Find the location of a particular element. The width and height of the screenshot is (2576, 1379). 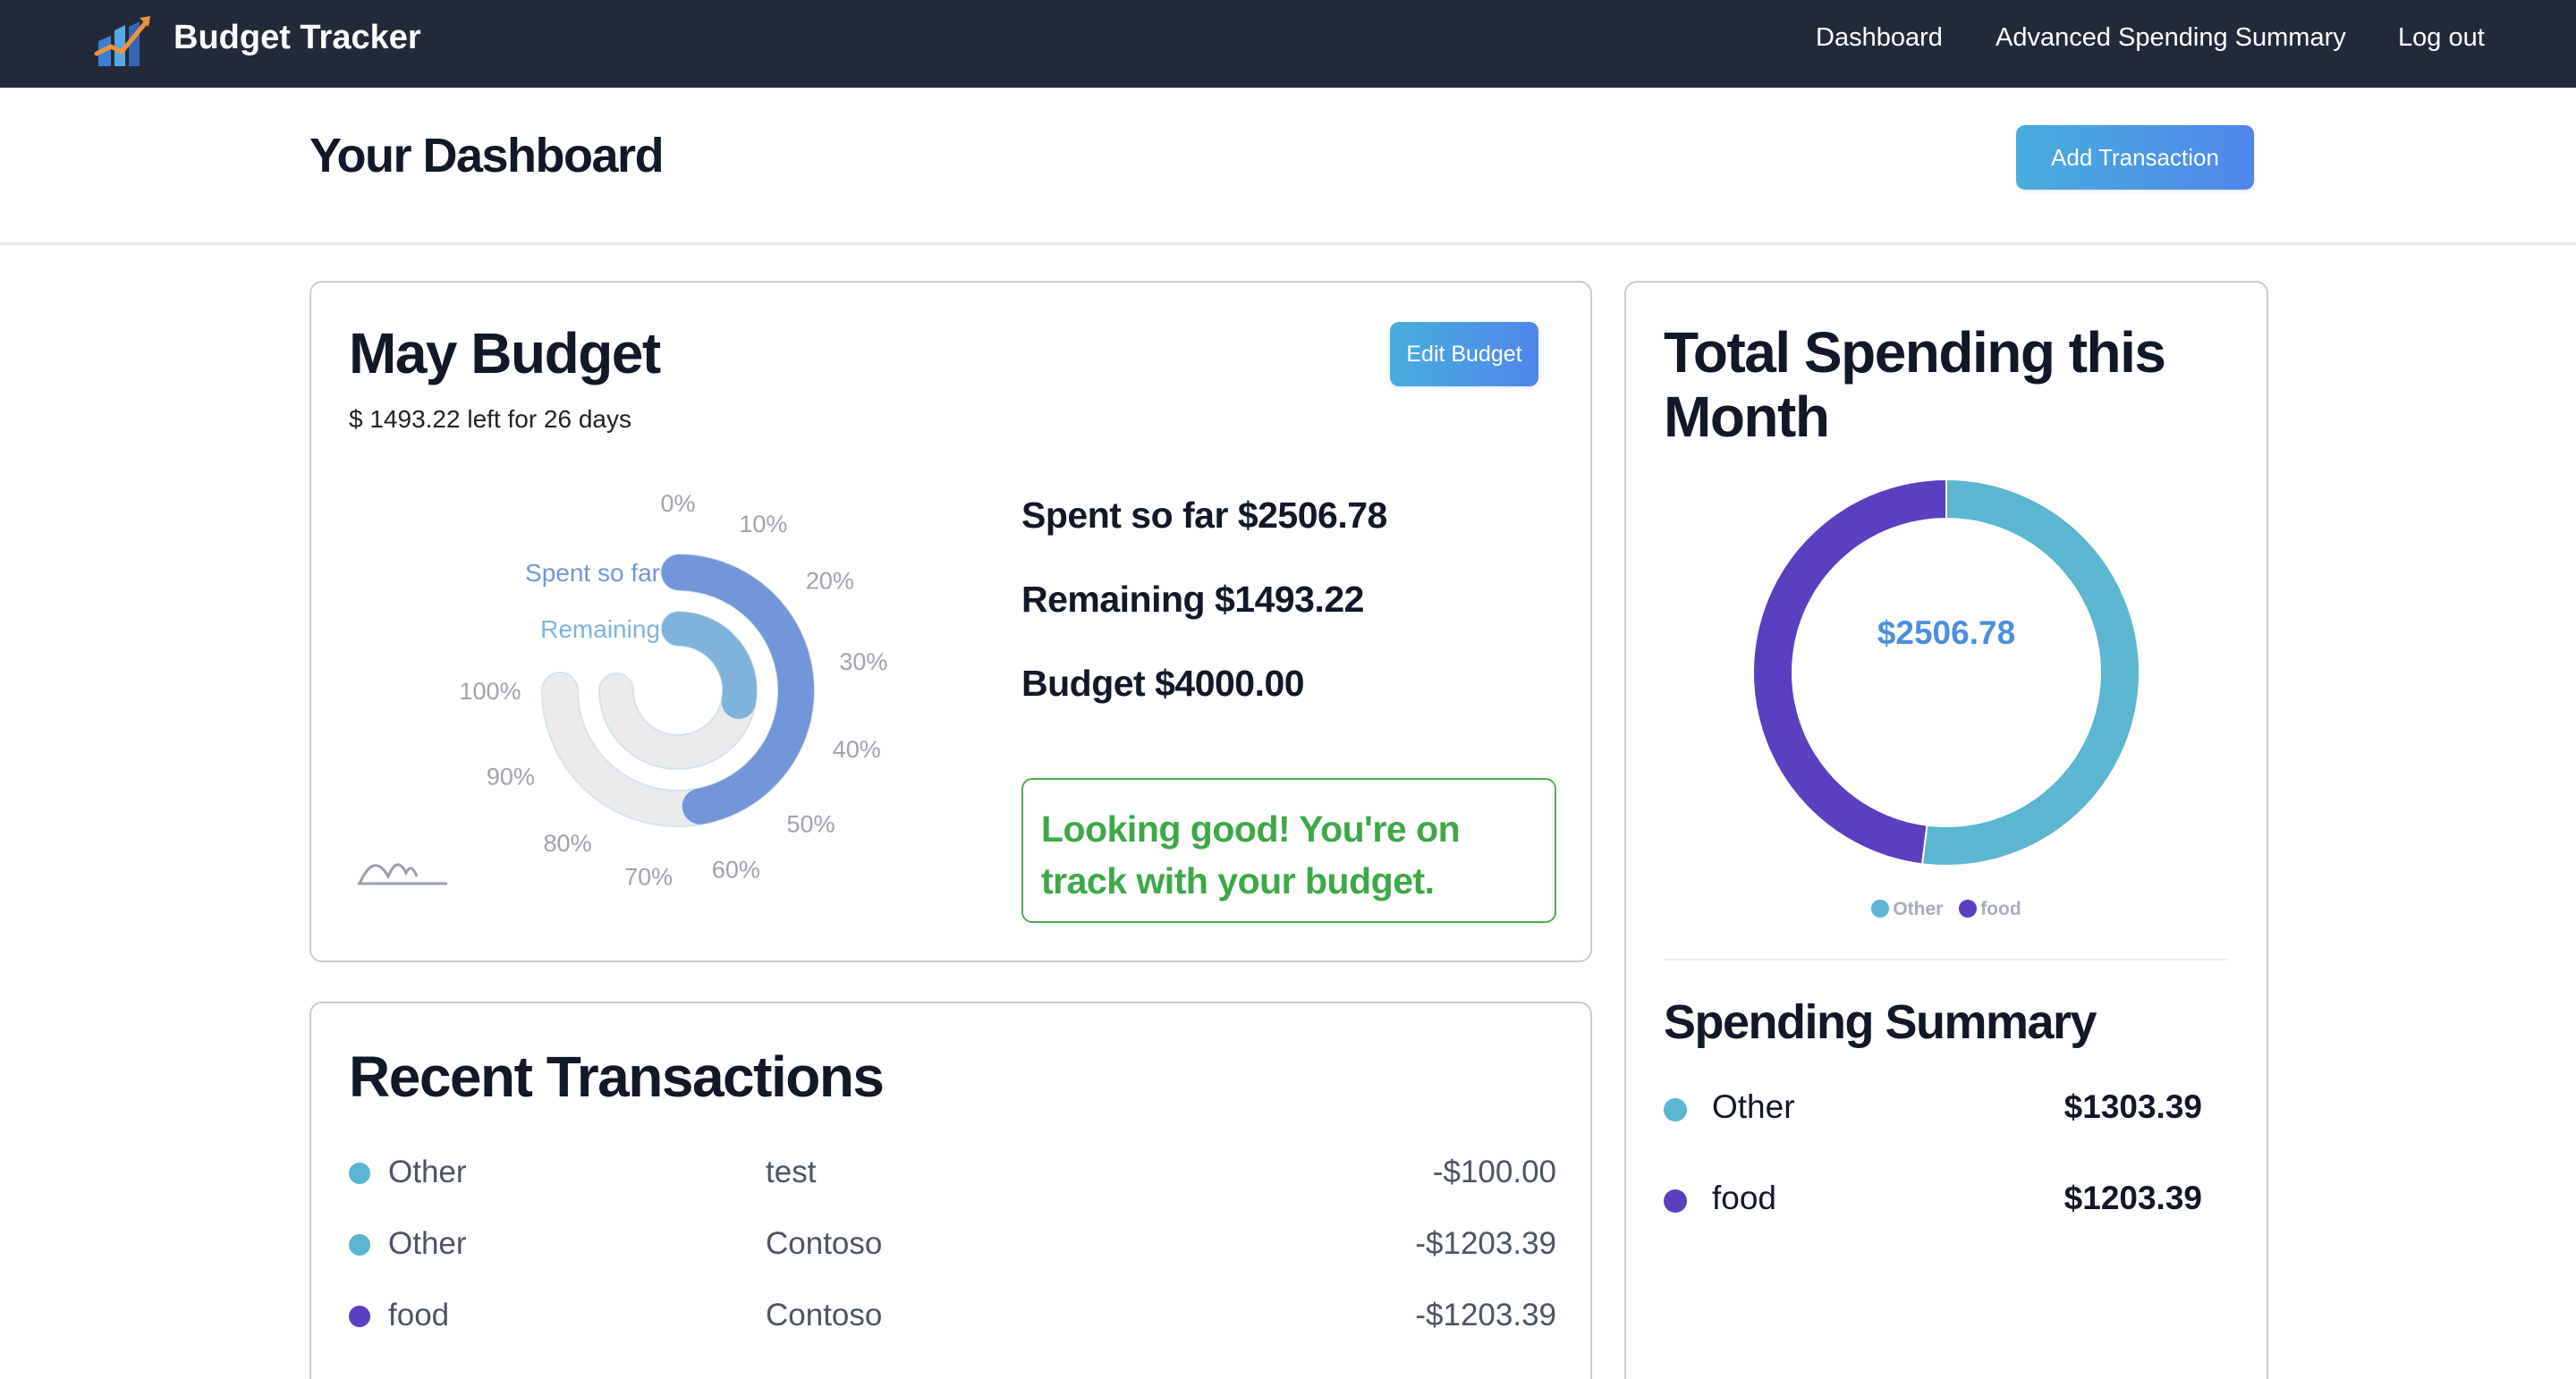

summary-category: Other is located at coordinates (1753, 1106).